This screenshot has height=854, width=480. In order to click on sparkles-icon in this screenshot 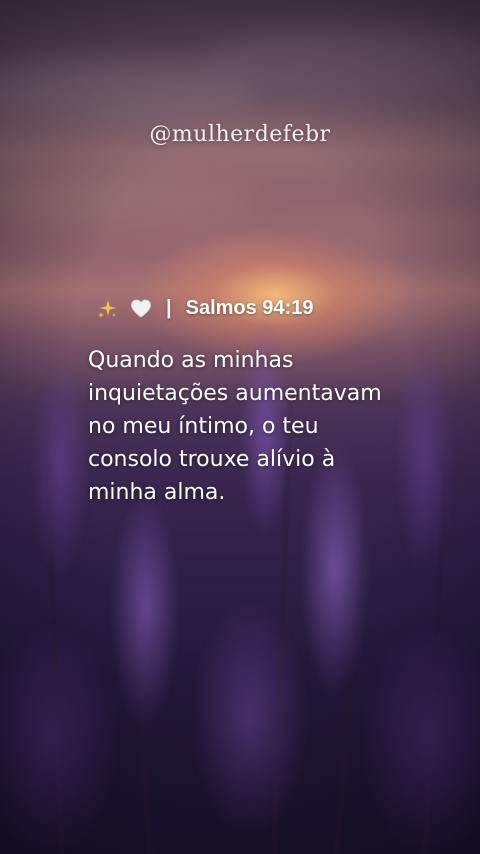, I will do `click(107, 309)`.